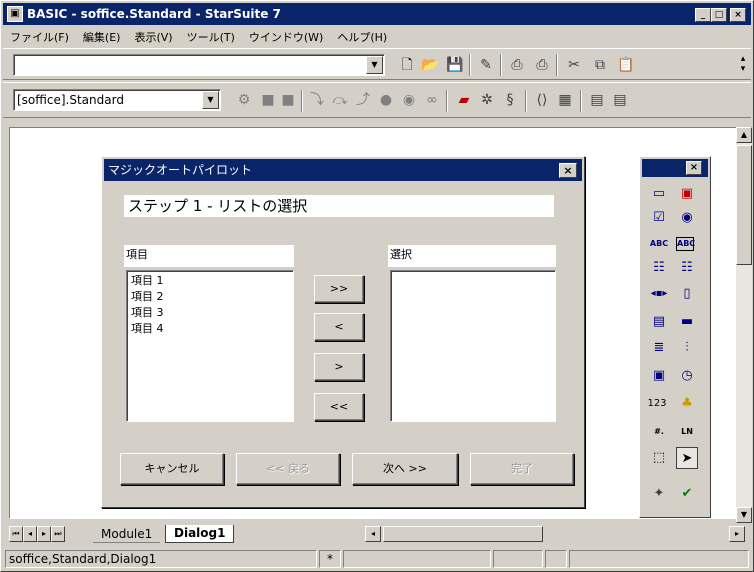 The image size is (754, 572). What do you see at coordinates (153, 37) in the screenshot?
I see `menu-view: 表示(V)` at bounding box center [153, 37].